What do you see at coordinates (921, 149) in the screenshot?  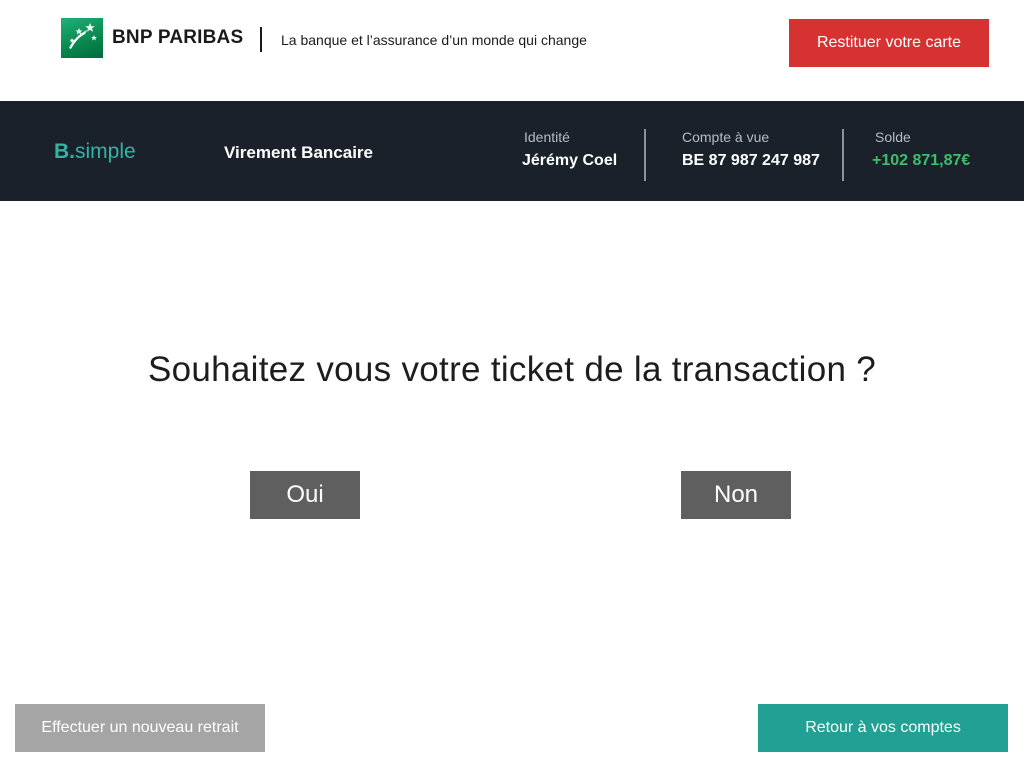 I see `balance-info: Solde +102 871,87€` at bounding box center [921, 149].